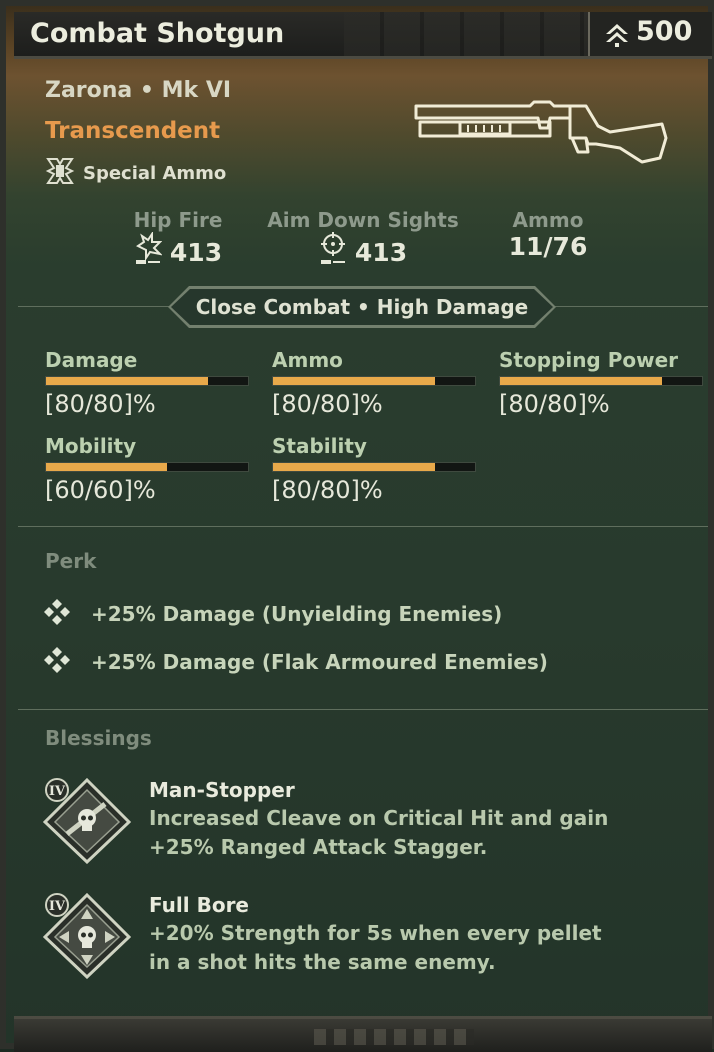 This screenshot has height=1052, width=714. Describe the element at coordinates (541, 132) in the screenshot. I see `shotgun-icon` at that location.